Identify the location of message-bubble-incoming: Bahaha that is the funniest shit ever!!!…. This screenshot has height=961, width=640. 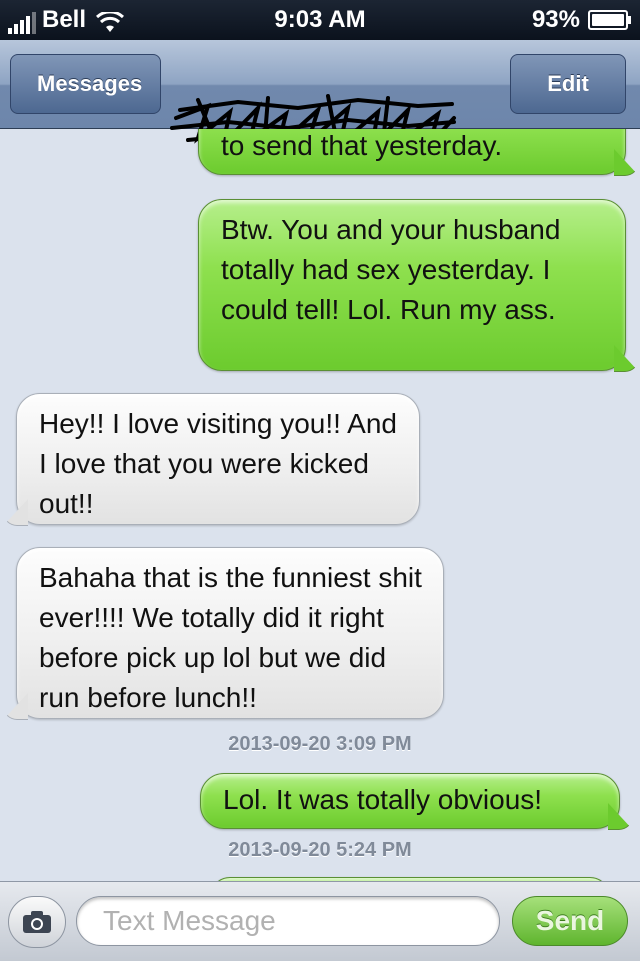
(223, 633).